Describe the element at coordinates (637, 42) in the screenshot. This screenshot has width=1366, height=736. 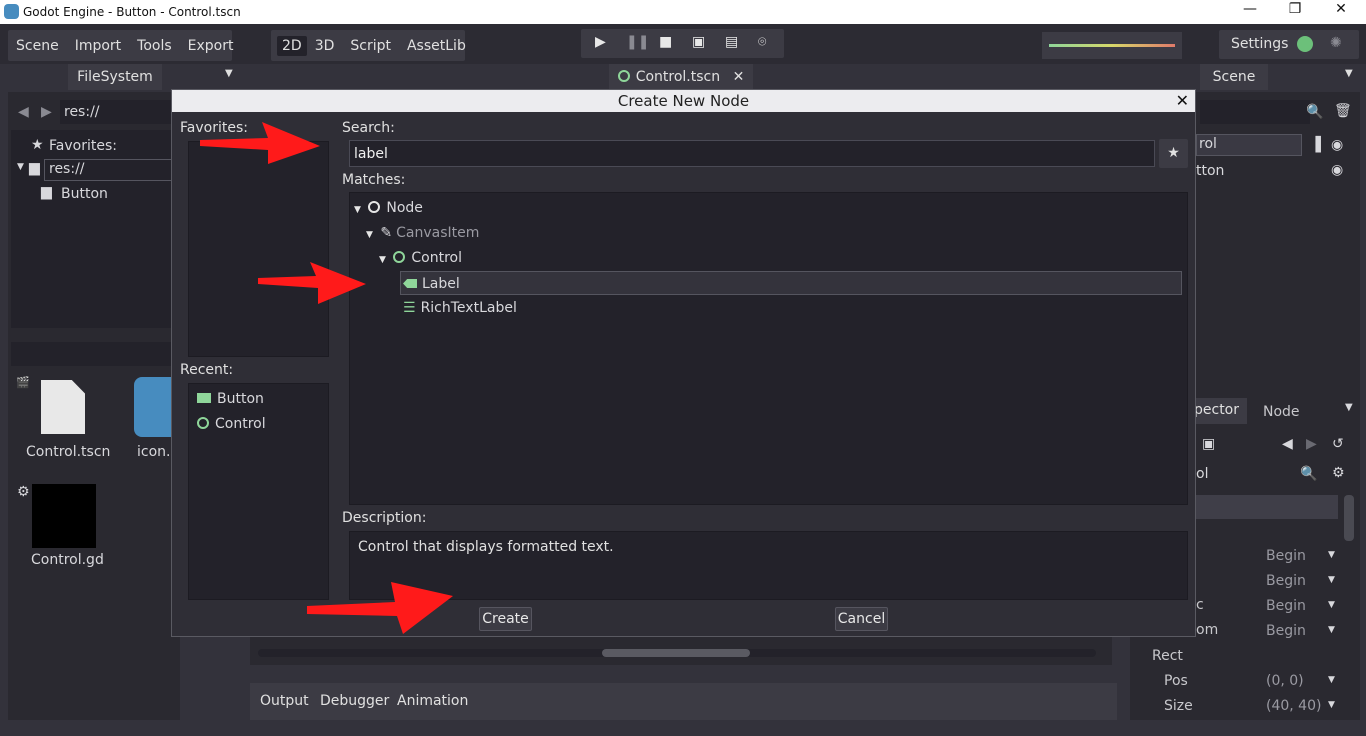
I see `pause-icon: ❚❚` at that location.